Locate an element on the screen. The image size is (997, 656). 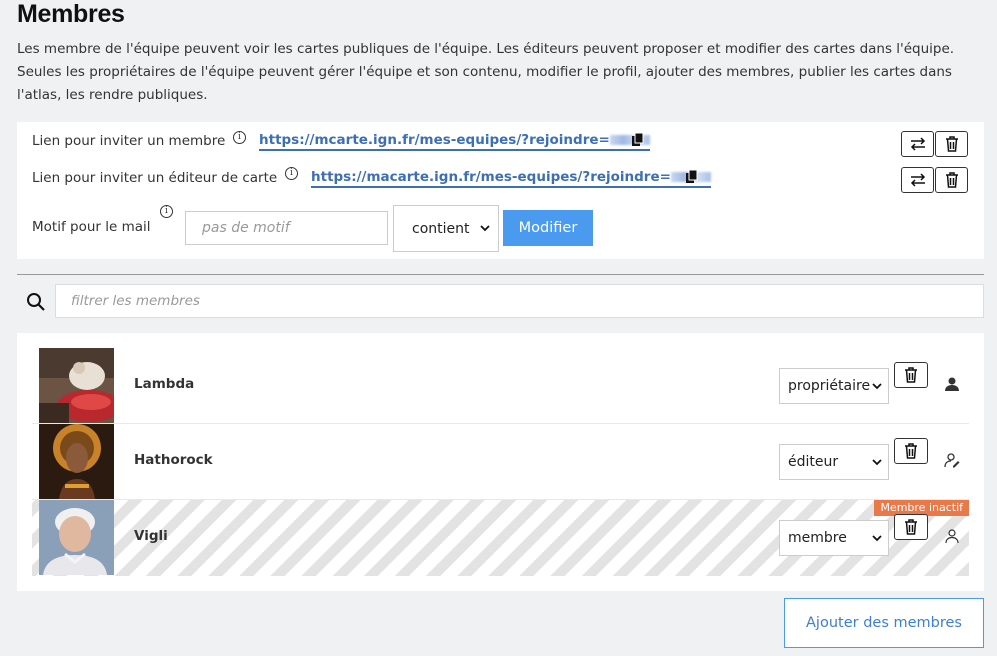
role-select-value: membre is located at coordinates (817, 538).